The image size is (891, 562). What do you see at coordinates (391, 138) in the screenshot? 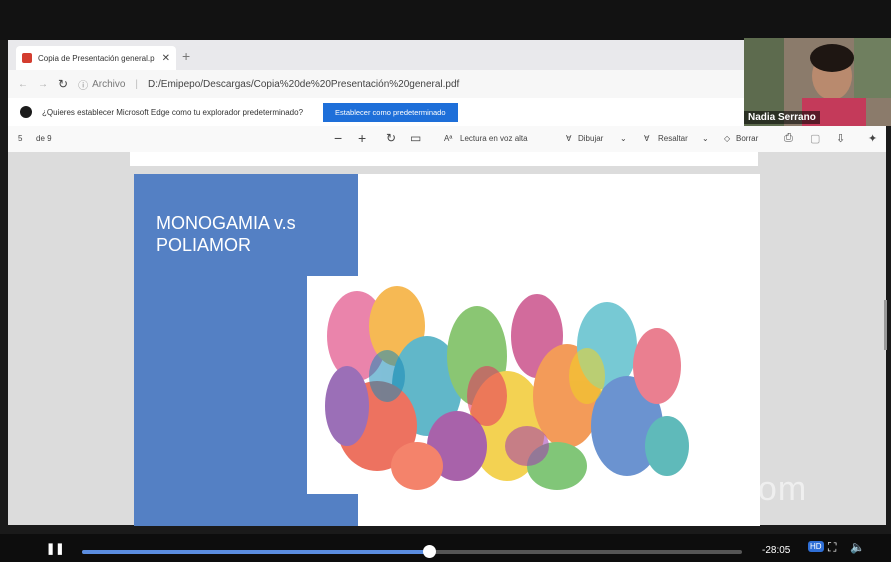
I see `rotate-icon: ↻` at bounding box center [391, 138].